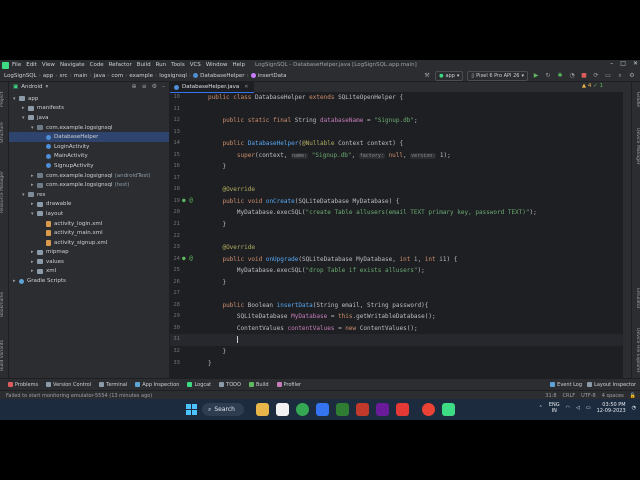  What do you see at coordinates (239, 65) in the screenshot?
I see `menu-help: Help` at bounding box center [239, 65].